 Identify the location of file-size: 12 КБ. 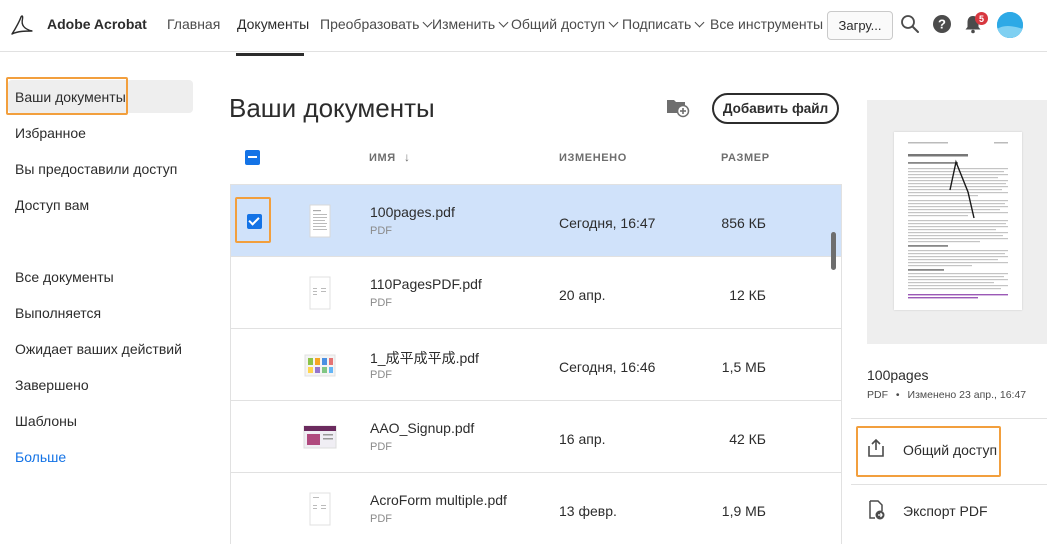
(747, 295).